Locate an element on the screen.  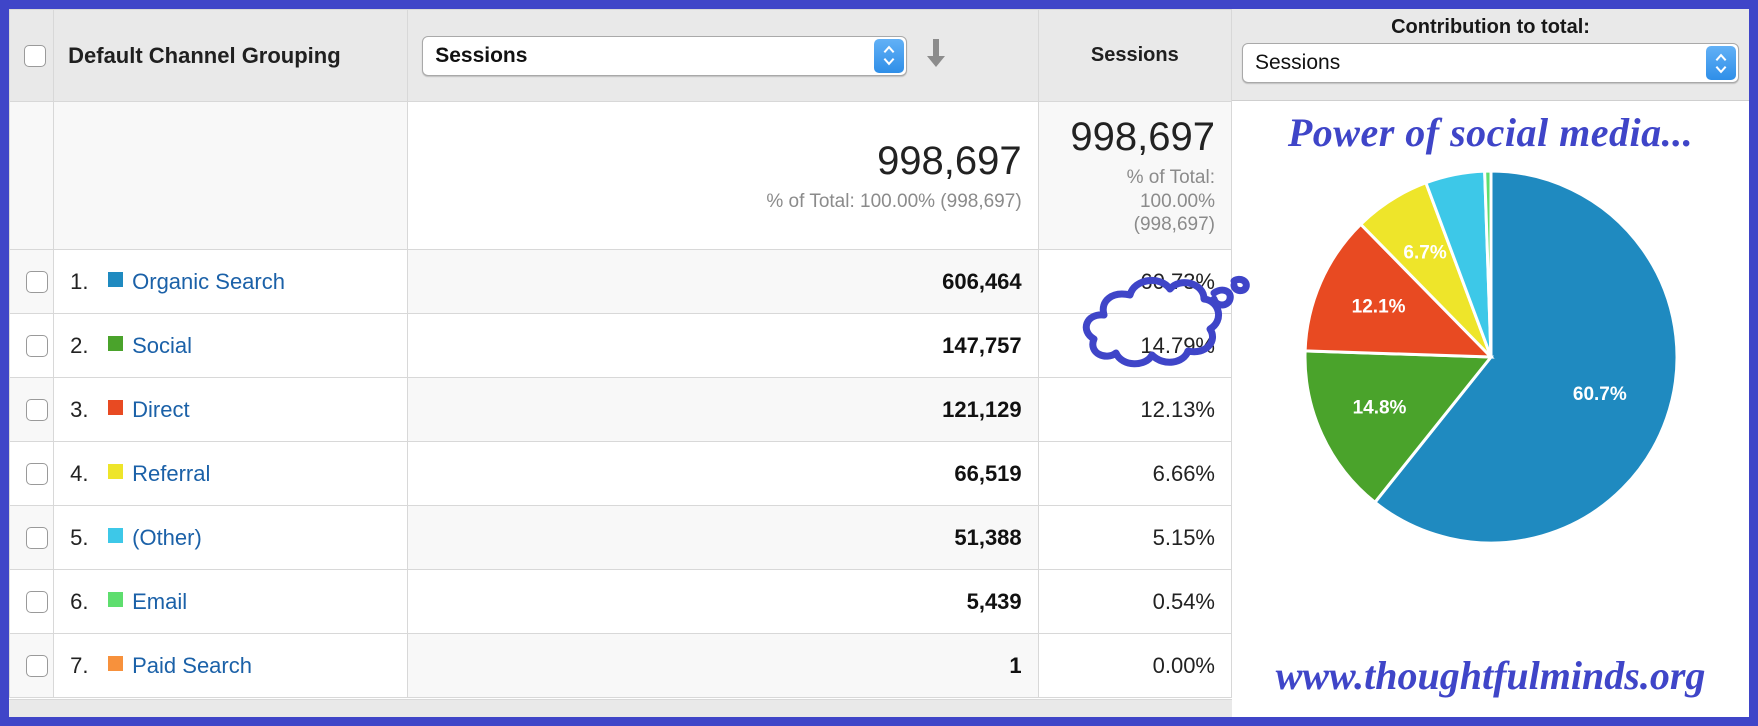
totals-checkbox-cell is located at coordinates (32, 175).